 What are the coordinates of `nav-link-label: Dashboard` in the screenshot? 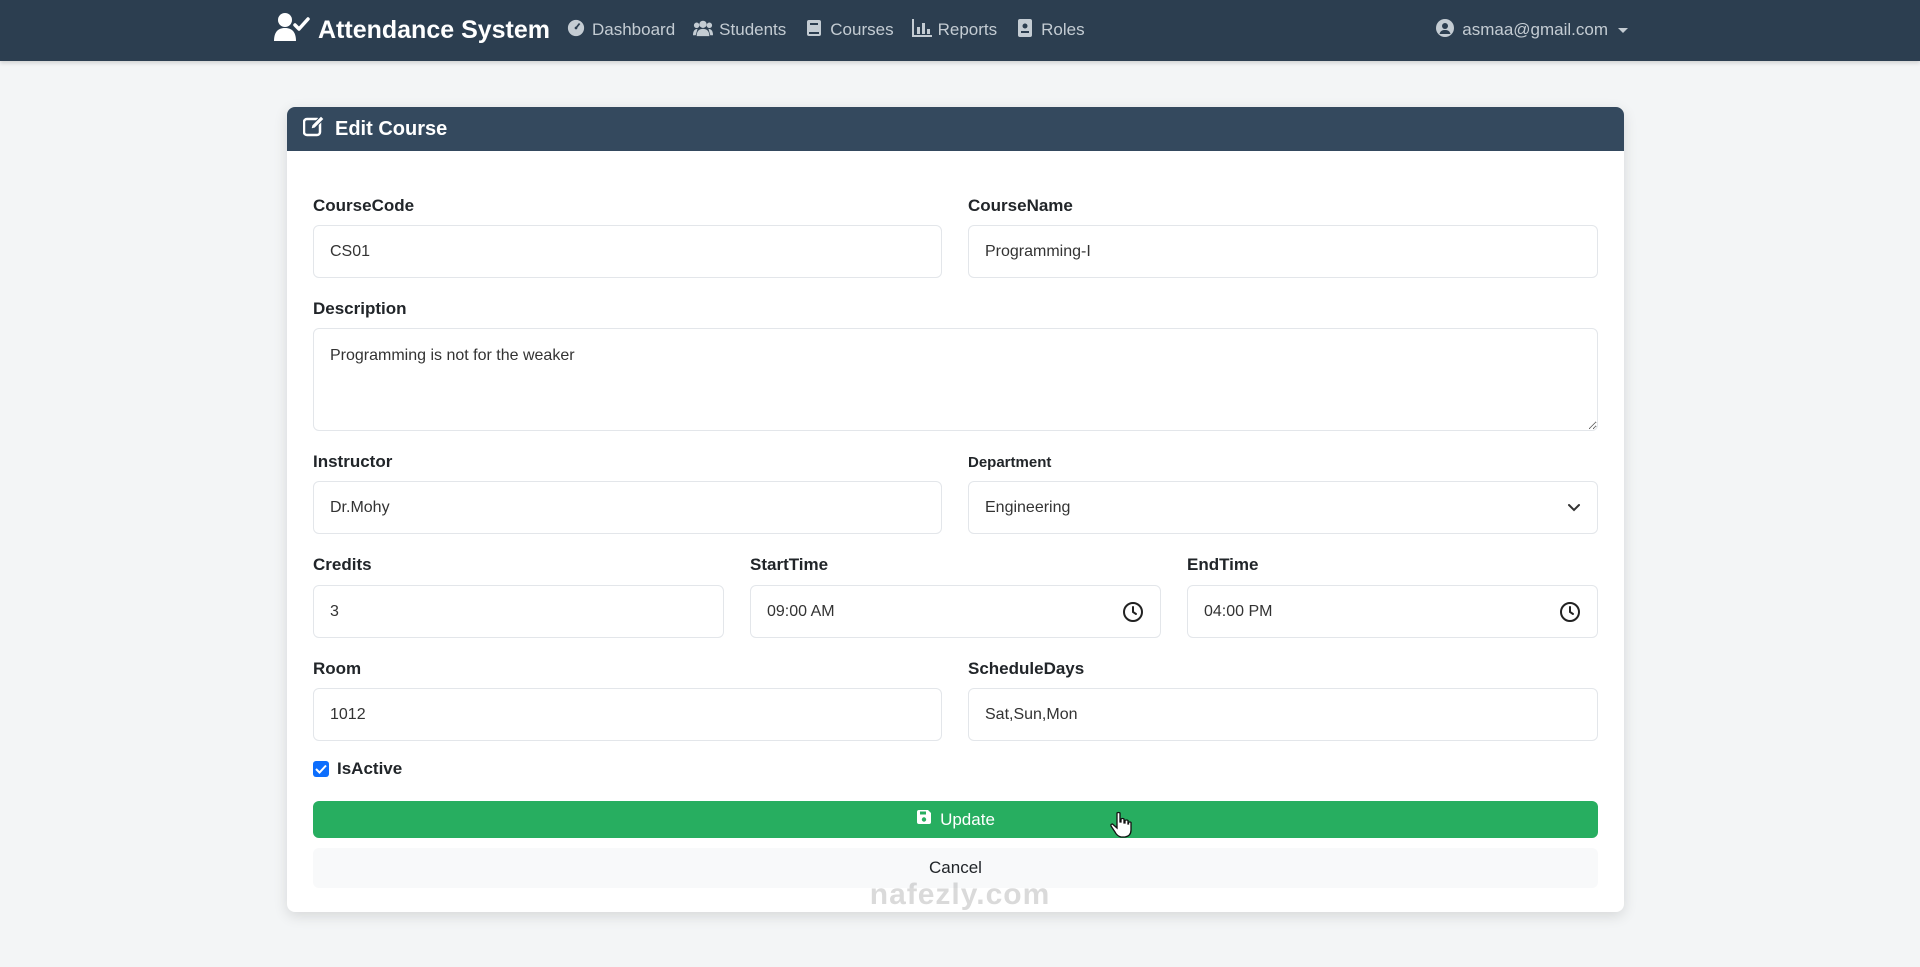 It's located at (634, 29).